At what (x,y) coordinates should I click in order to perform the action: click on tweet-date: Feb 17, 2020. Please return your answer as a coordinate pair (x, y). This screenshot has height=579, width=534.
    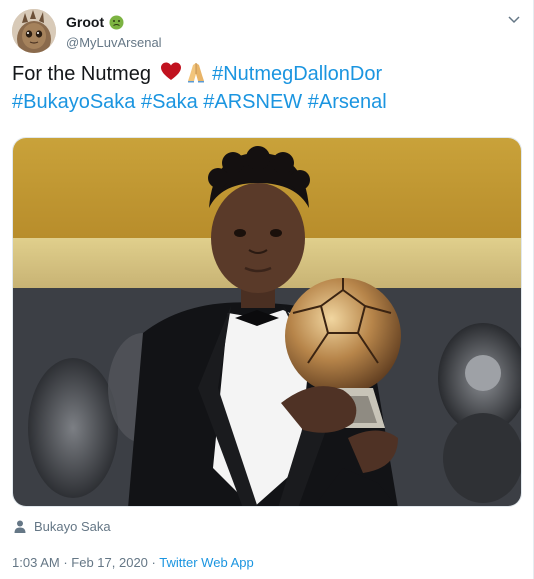
    Looking at the image, I should click on (109, 562).